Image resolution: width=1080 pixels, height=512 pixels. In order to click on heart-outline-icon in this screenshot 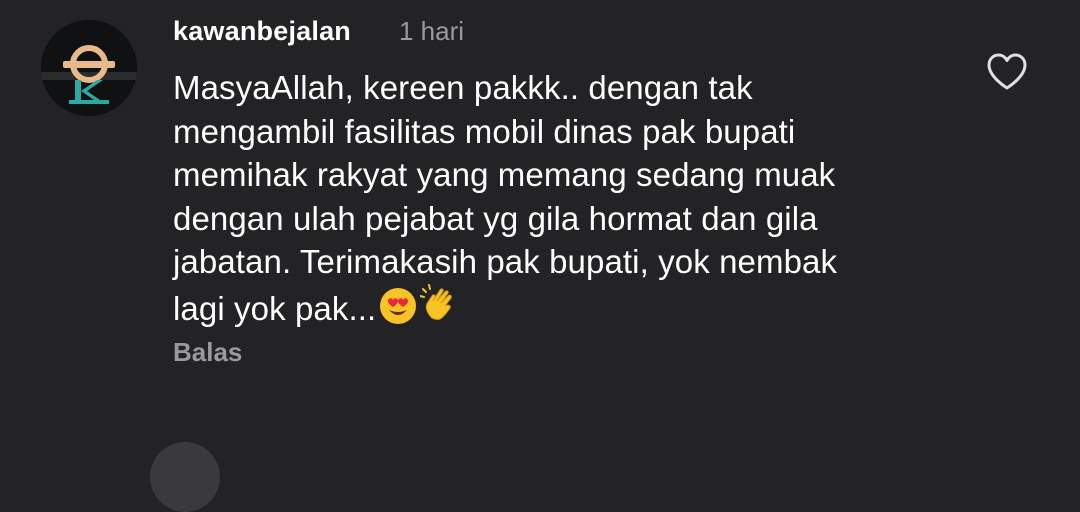, I will do `click(1007, 71)`.